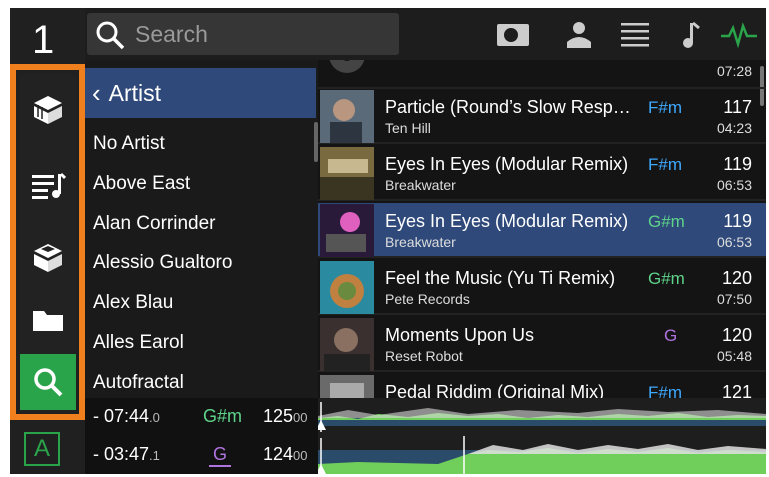  I want to click on search-input: Search, so click(243, 34).